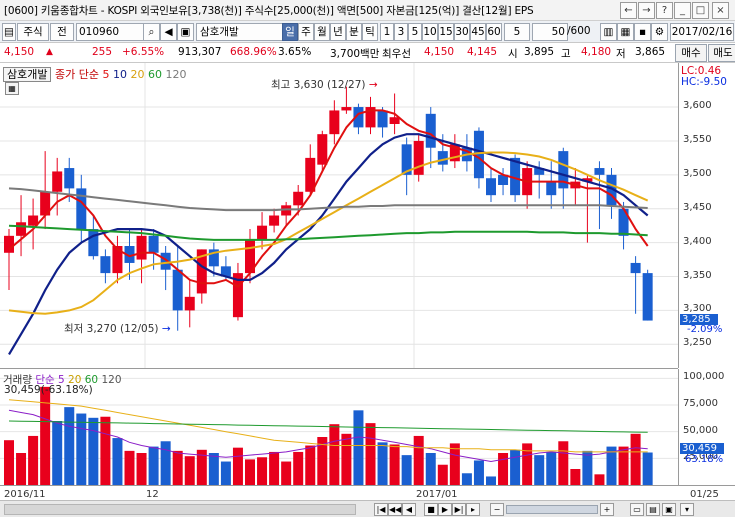  What do you see at coordinates (111, 380) in the screenshot?
I see `vol-ma120-label: 120` at bounding box center [111, 380].